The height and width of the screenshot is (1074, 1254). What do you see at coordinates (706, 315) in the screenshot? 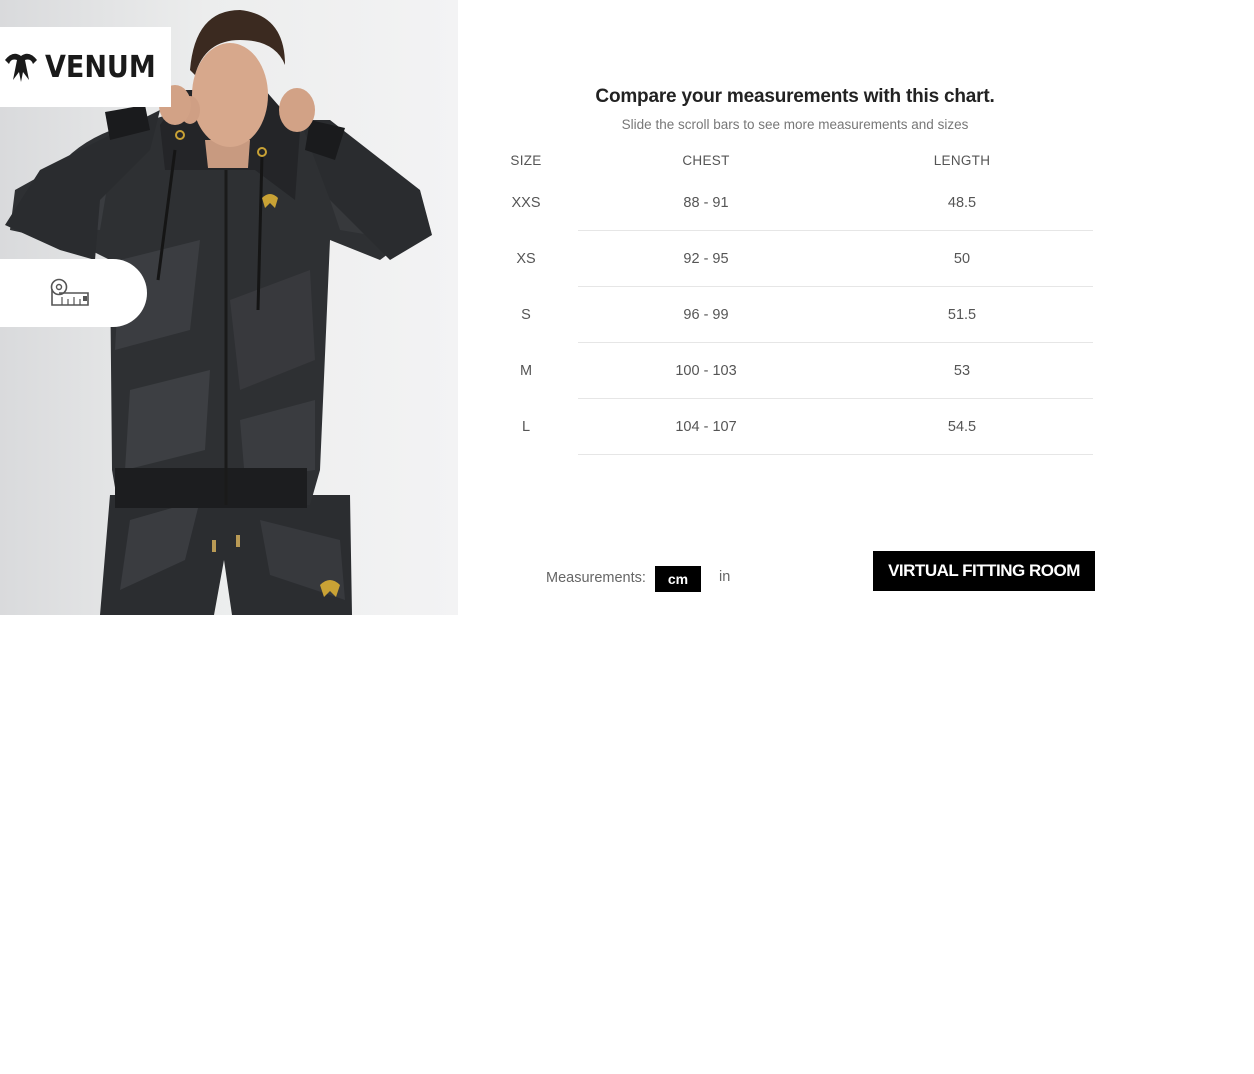
I see `chest-cell: 96 - 99` at bounding box center [706, 315].